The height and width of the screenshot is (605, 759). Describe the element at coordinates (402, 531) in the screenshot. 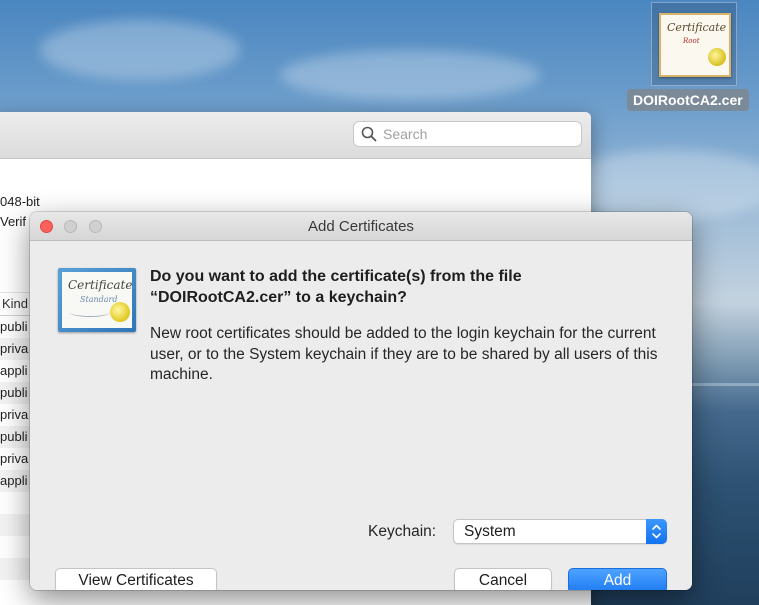

I see `keychain-label: Keychain:` at that location.